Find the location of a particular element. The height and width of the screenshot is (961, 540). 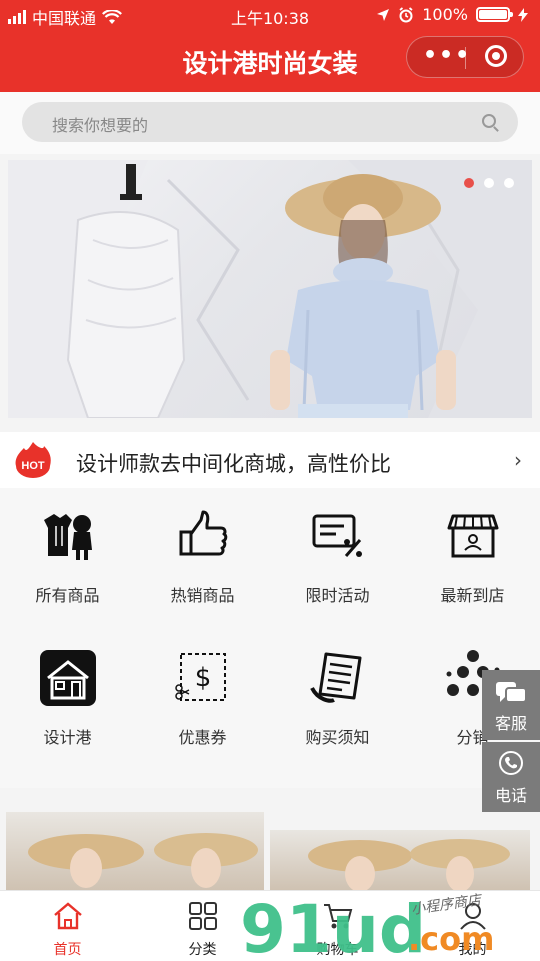

category-grid-icon is located at coordinates (202, 916).